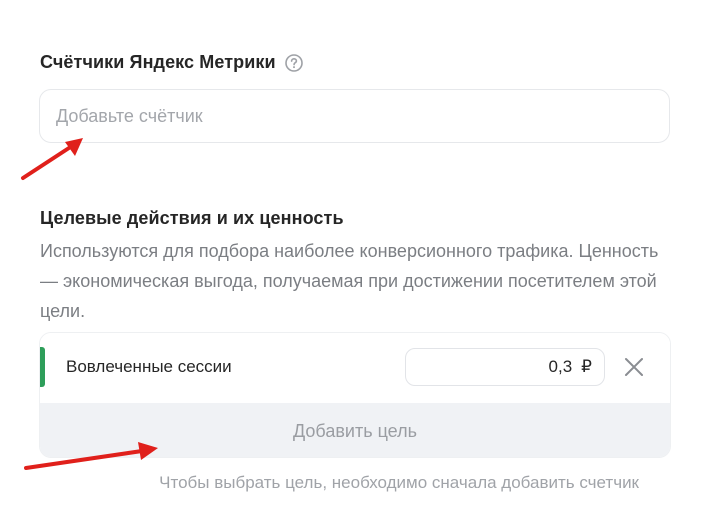 The width and height of the screenshot is (701, 518). Describe the element at coordinates (42, 367) in the screenshot. I see `goal-accent-bar` at that location.